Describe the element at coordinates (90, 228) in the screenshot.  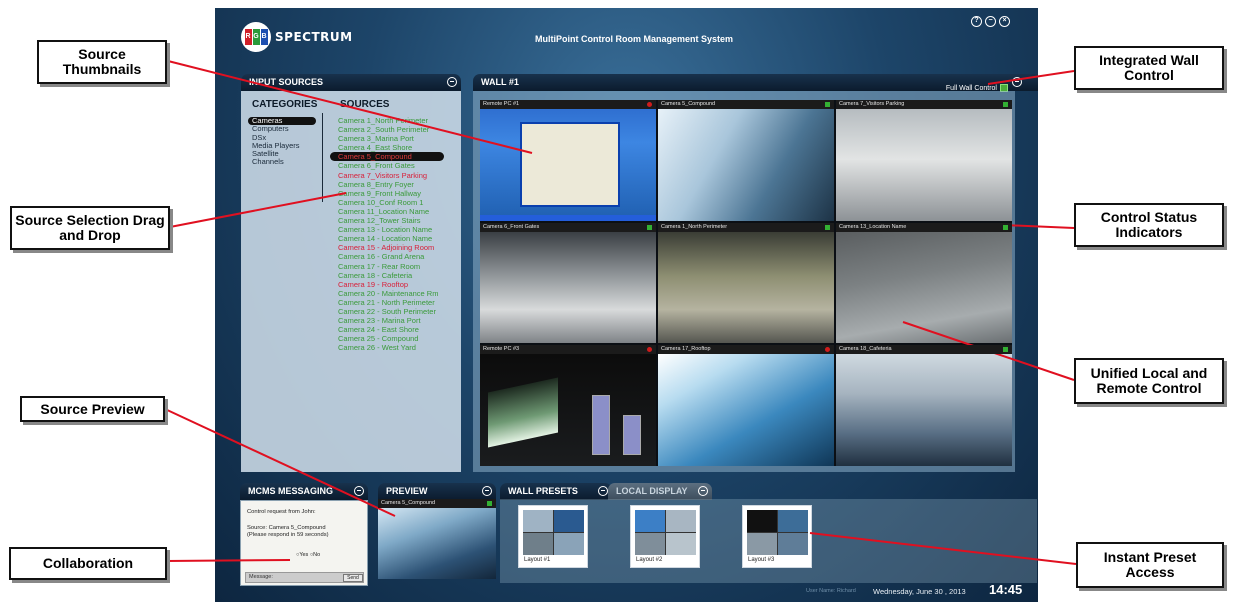
I see `callout-source-selection: Source Selection Drag and Drop` at that location.